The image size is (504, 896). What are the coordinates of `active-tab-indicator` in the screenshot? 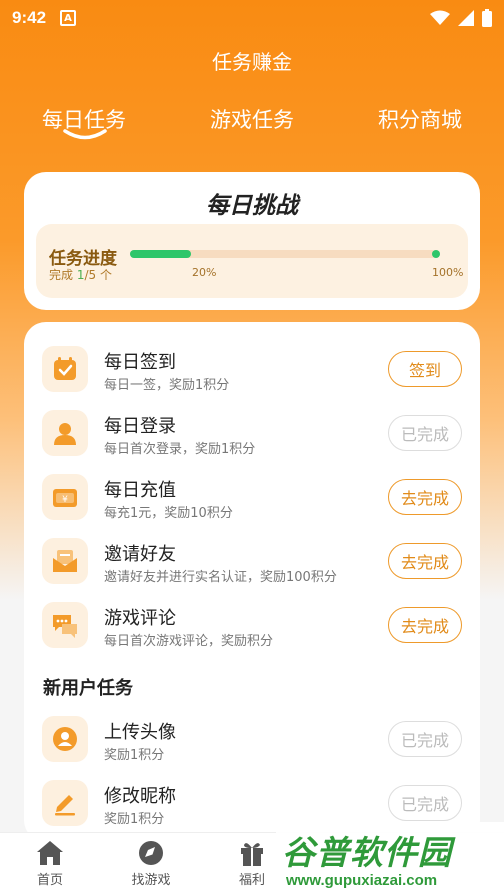 It's located at (85, 134).